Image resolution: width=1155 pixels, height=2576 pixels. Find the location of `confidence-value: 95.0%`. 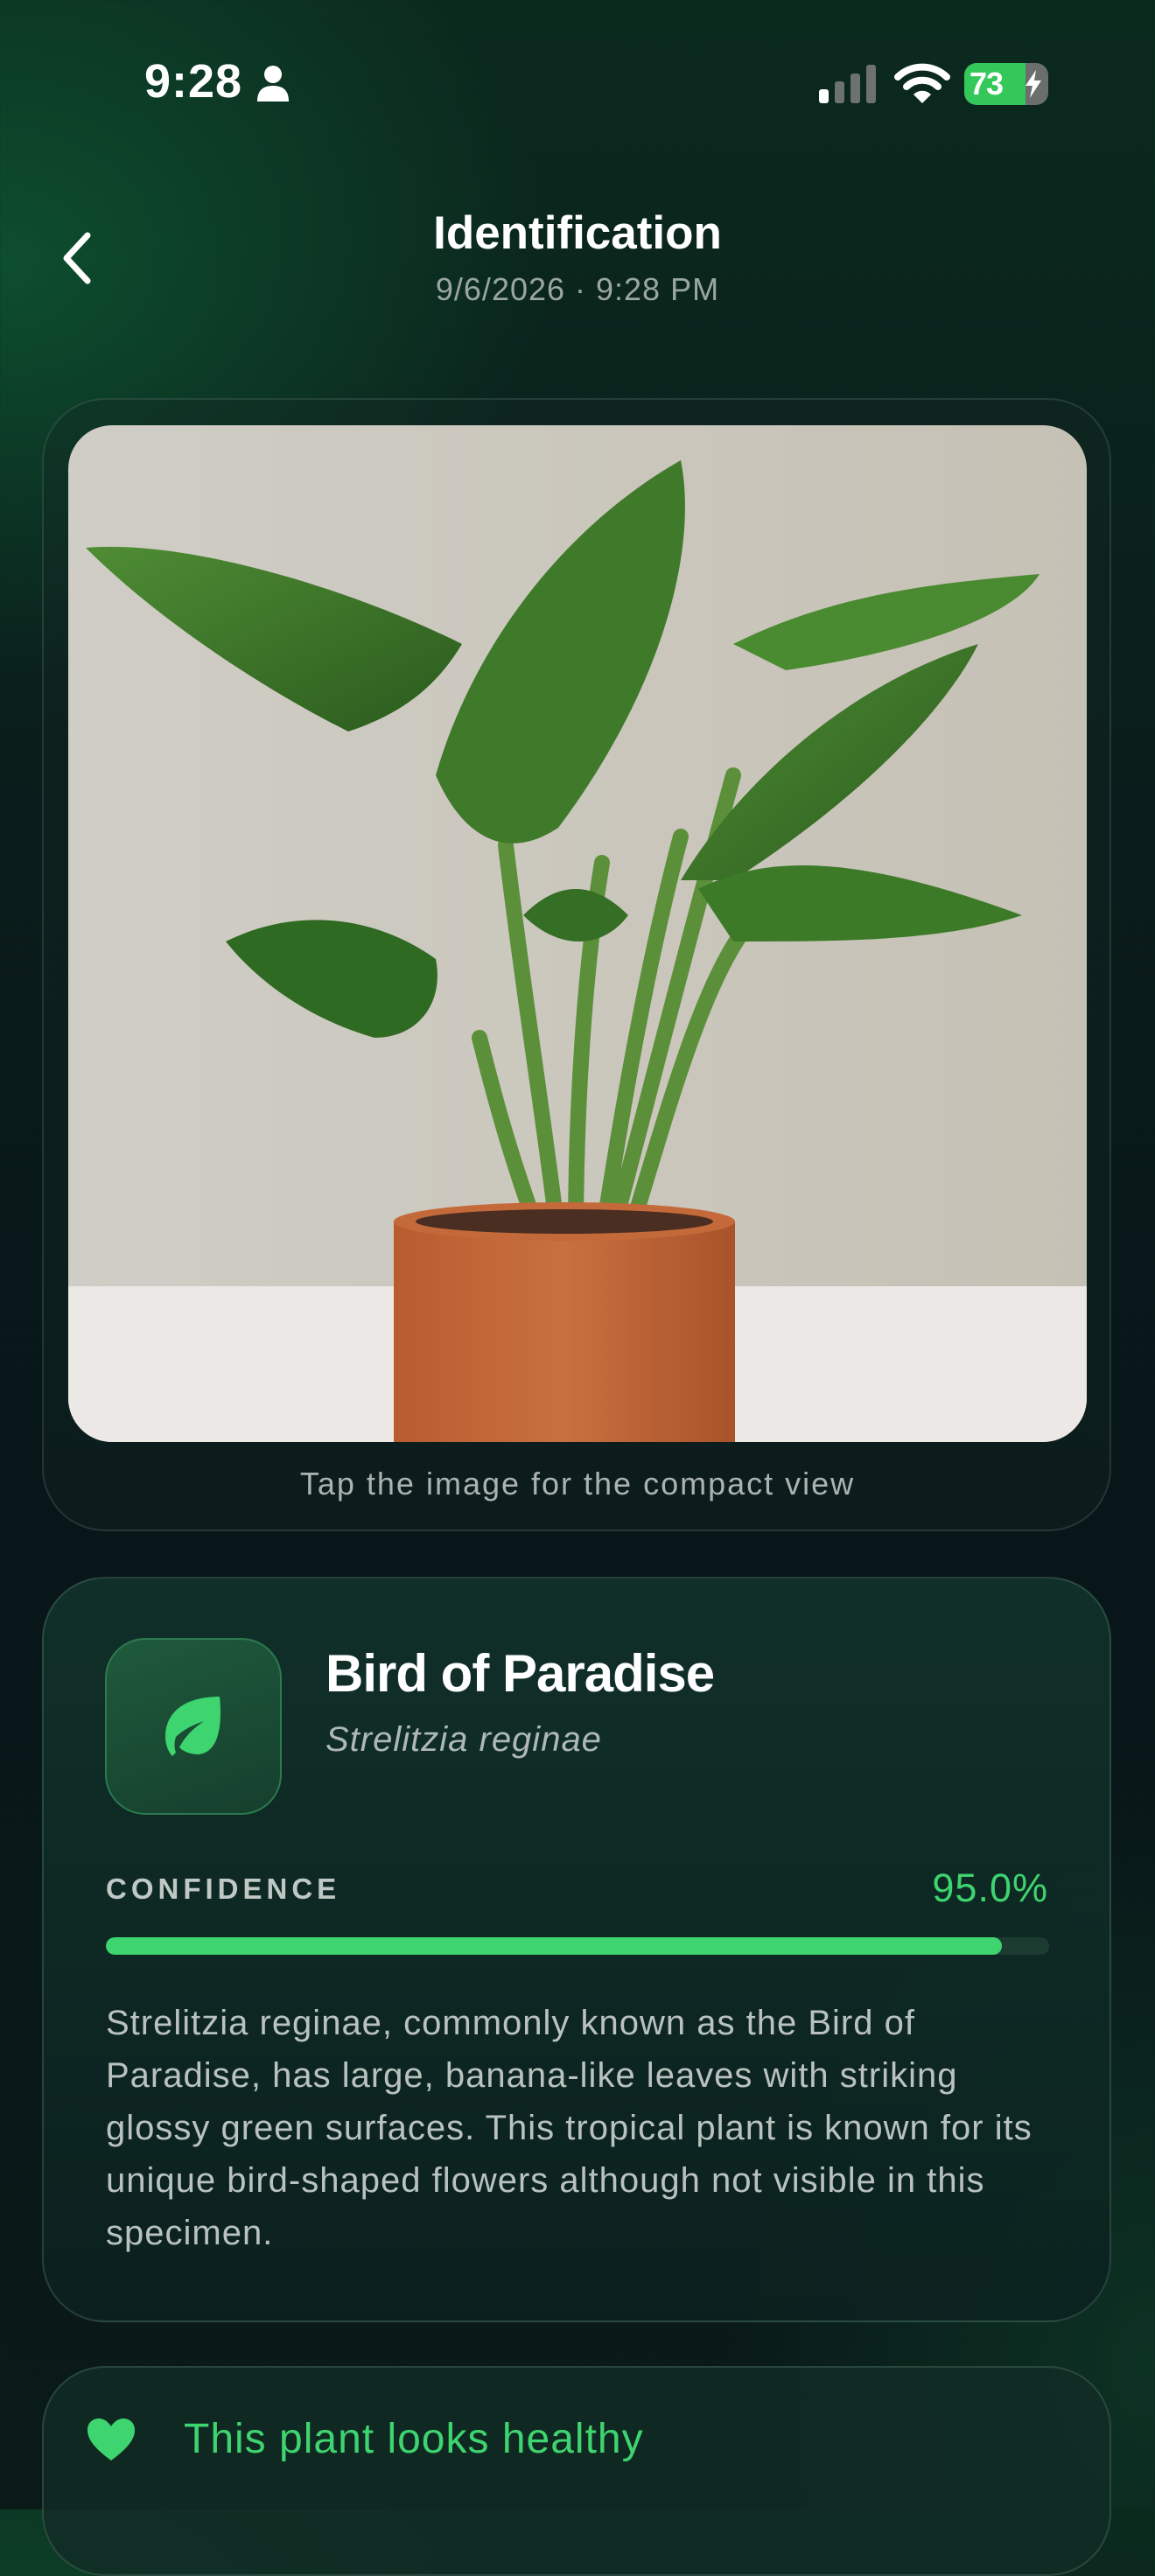

confidence-value: 95.0% is located at coordinates (990, 1888).